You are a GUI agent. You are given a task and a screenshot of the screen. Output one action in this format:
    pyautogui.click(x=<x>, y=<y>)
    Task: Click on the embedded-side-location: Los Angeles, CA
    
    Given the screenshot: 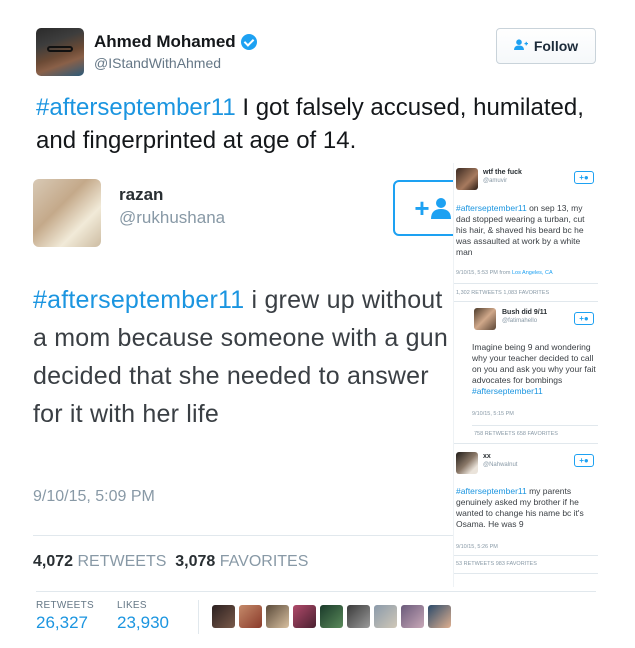 What is the action you would take?
    pyautogui.click(x=532, y=273)
    